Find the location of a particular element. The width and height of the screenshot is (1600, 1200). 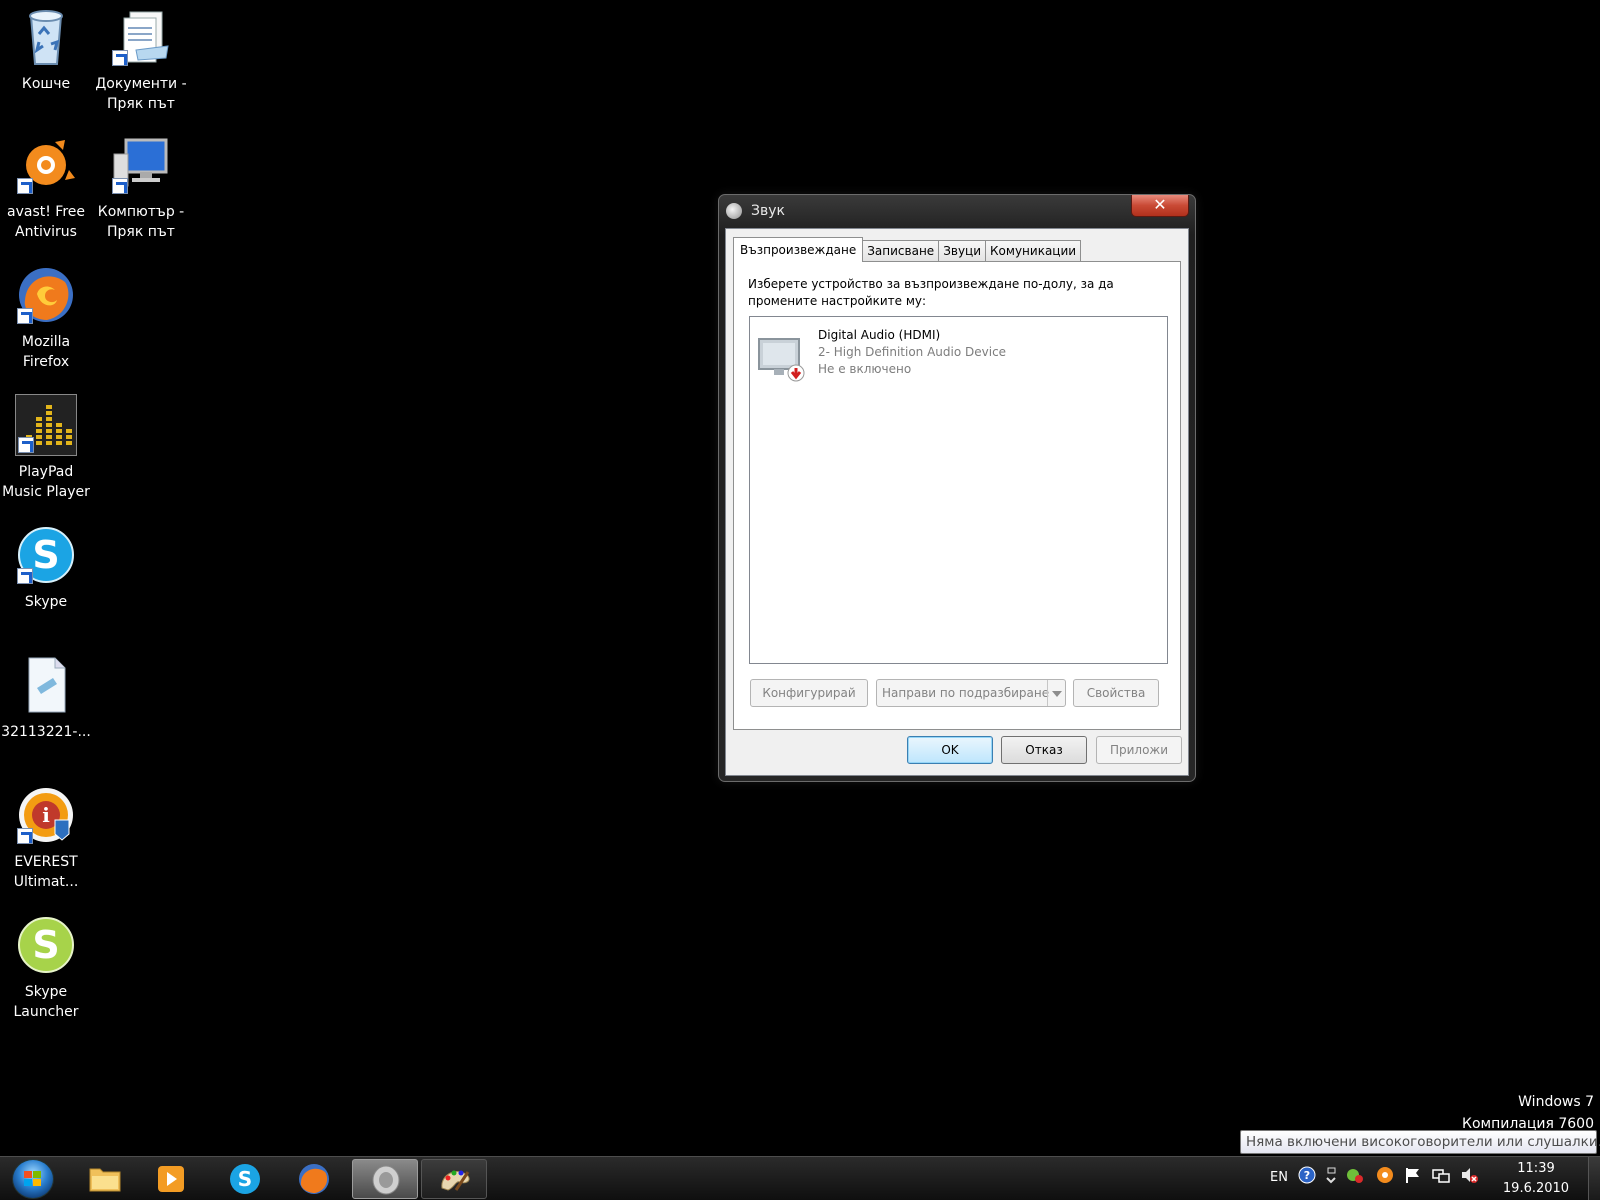

desktop-icon-documents-shortcut: Документи - Пряк път is located at coordinates (141, 60).